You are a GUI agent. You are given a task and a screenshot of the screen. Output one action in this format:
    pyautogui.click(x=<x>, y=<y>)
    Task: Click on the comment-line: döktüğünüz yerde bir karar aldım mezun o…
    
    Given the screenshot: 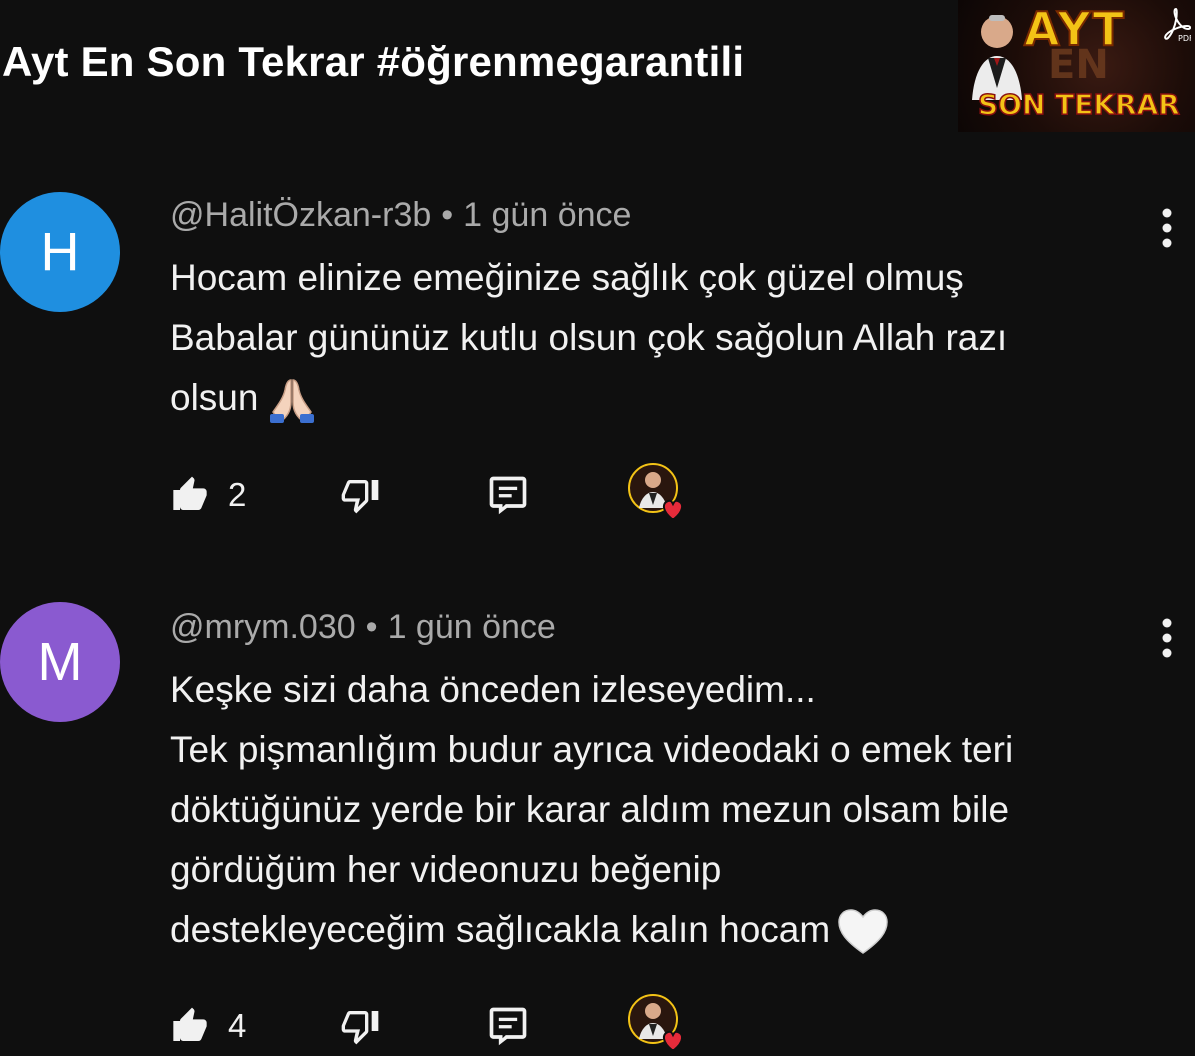 What is the action you would take?
    pyautogui.click(x=590, y=809)
    